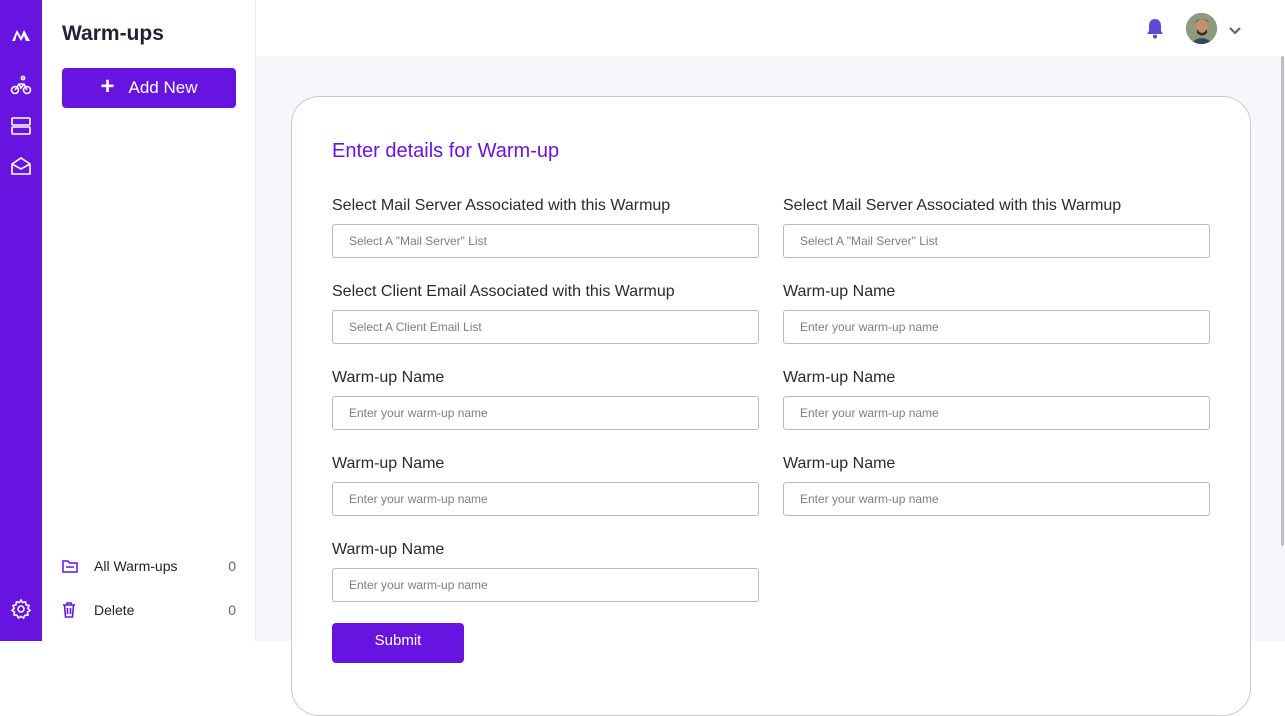 Image resolution: width=1285 pixels, height=716 pixels. Describe the element at coordinates (21, 126) in the screenshot. I see `server-icon` at that location.